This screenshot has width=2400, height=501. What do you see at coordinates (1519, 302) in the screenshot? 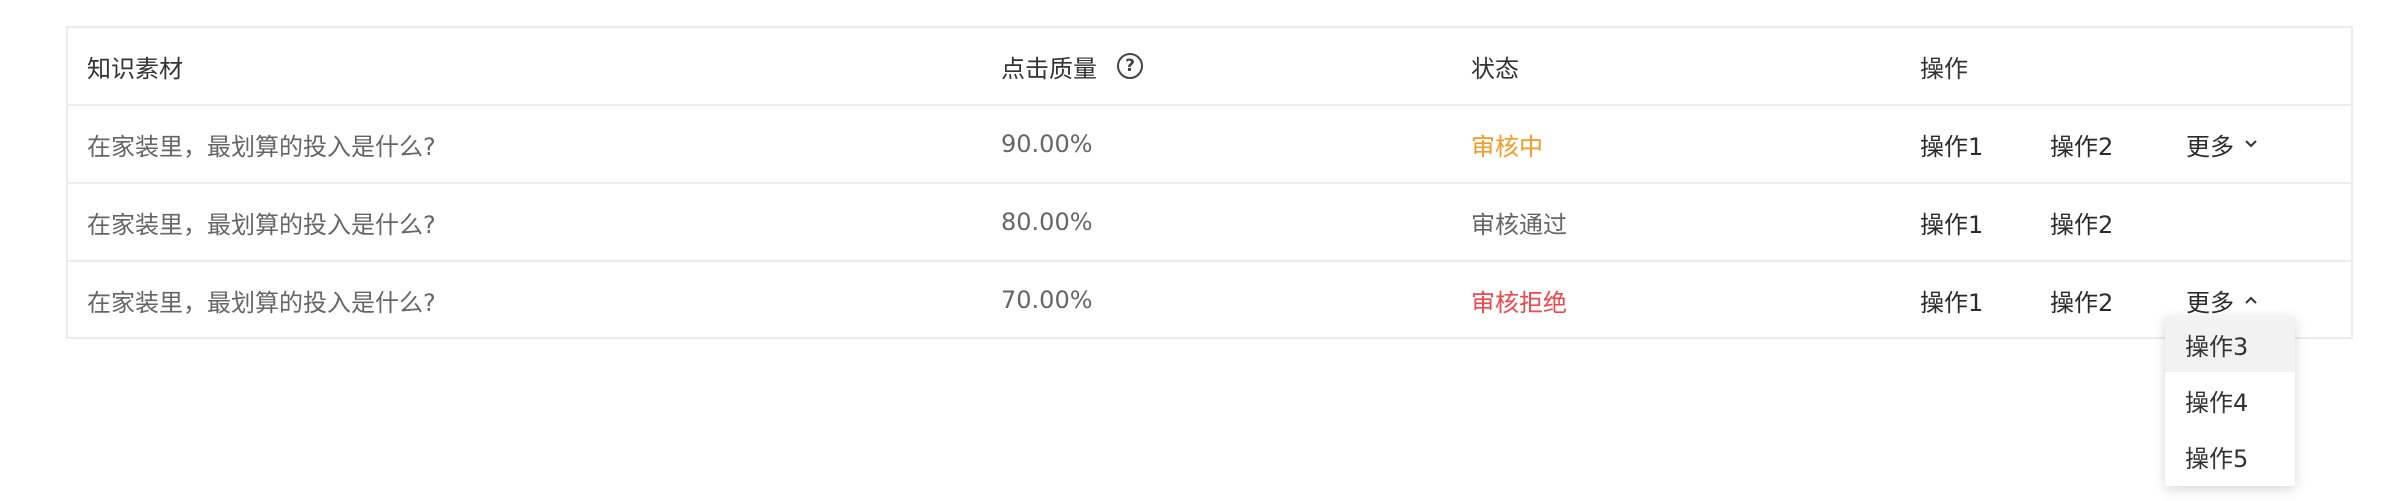
I see `status-badge-rejected: 审核拒绝` at bounding box center [1519, 302].